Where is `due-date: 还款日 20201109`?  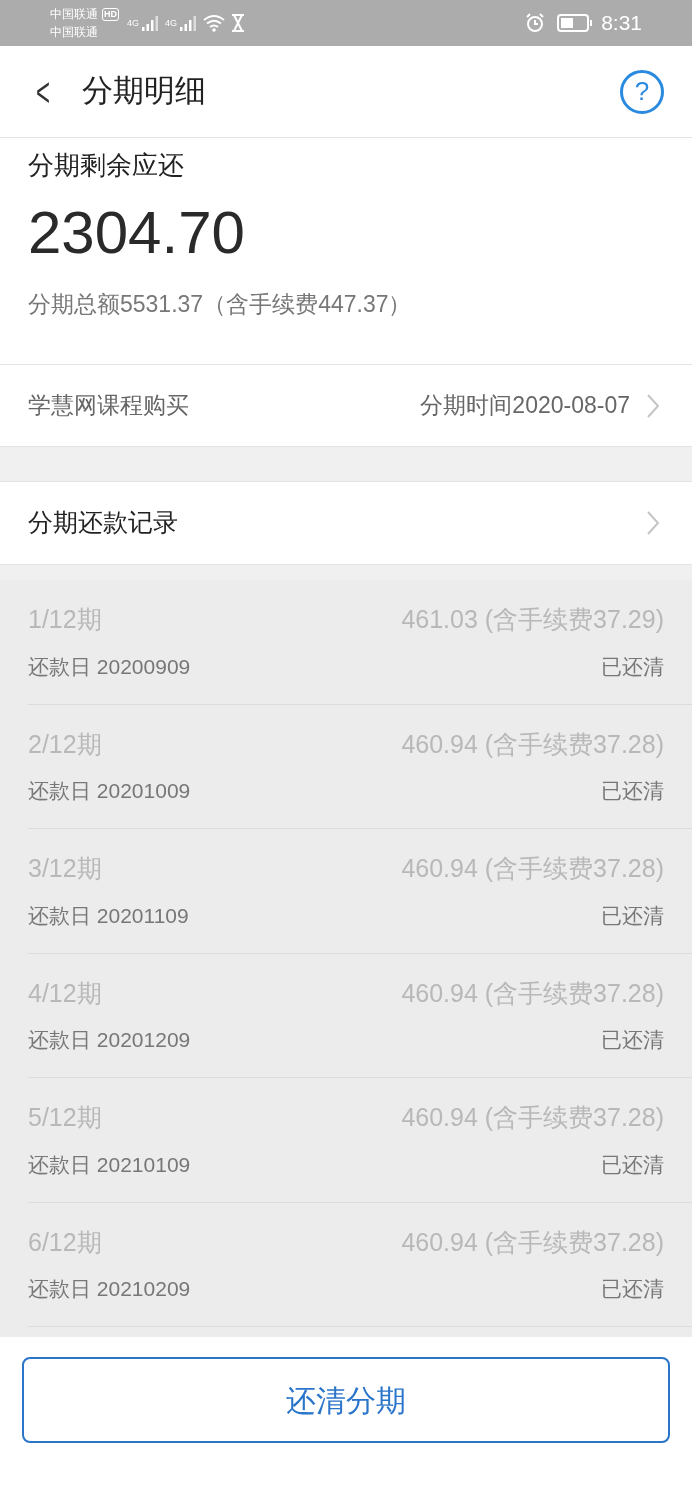 due-date: 还款日 20201109 is located at coordinates (108, 915).